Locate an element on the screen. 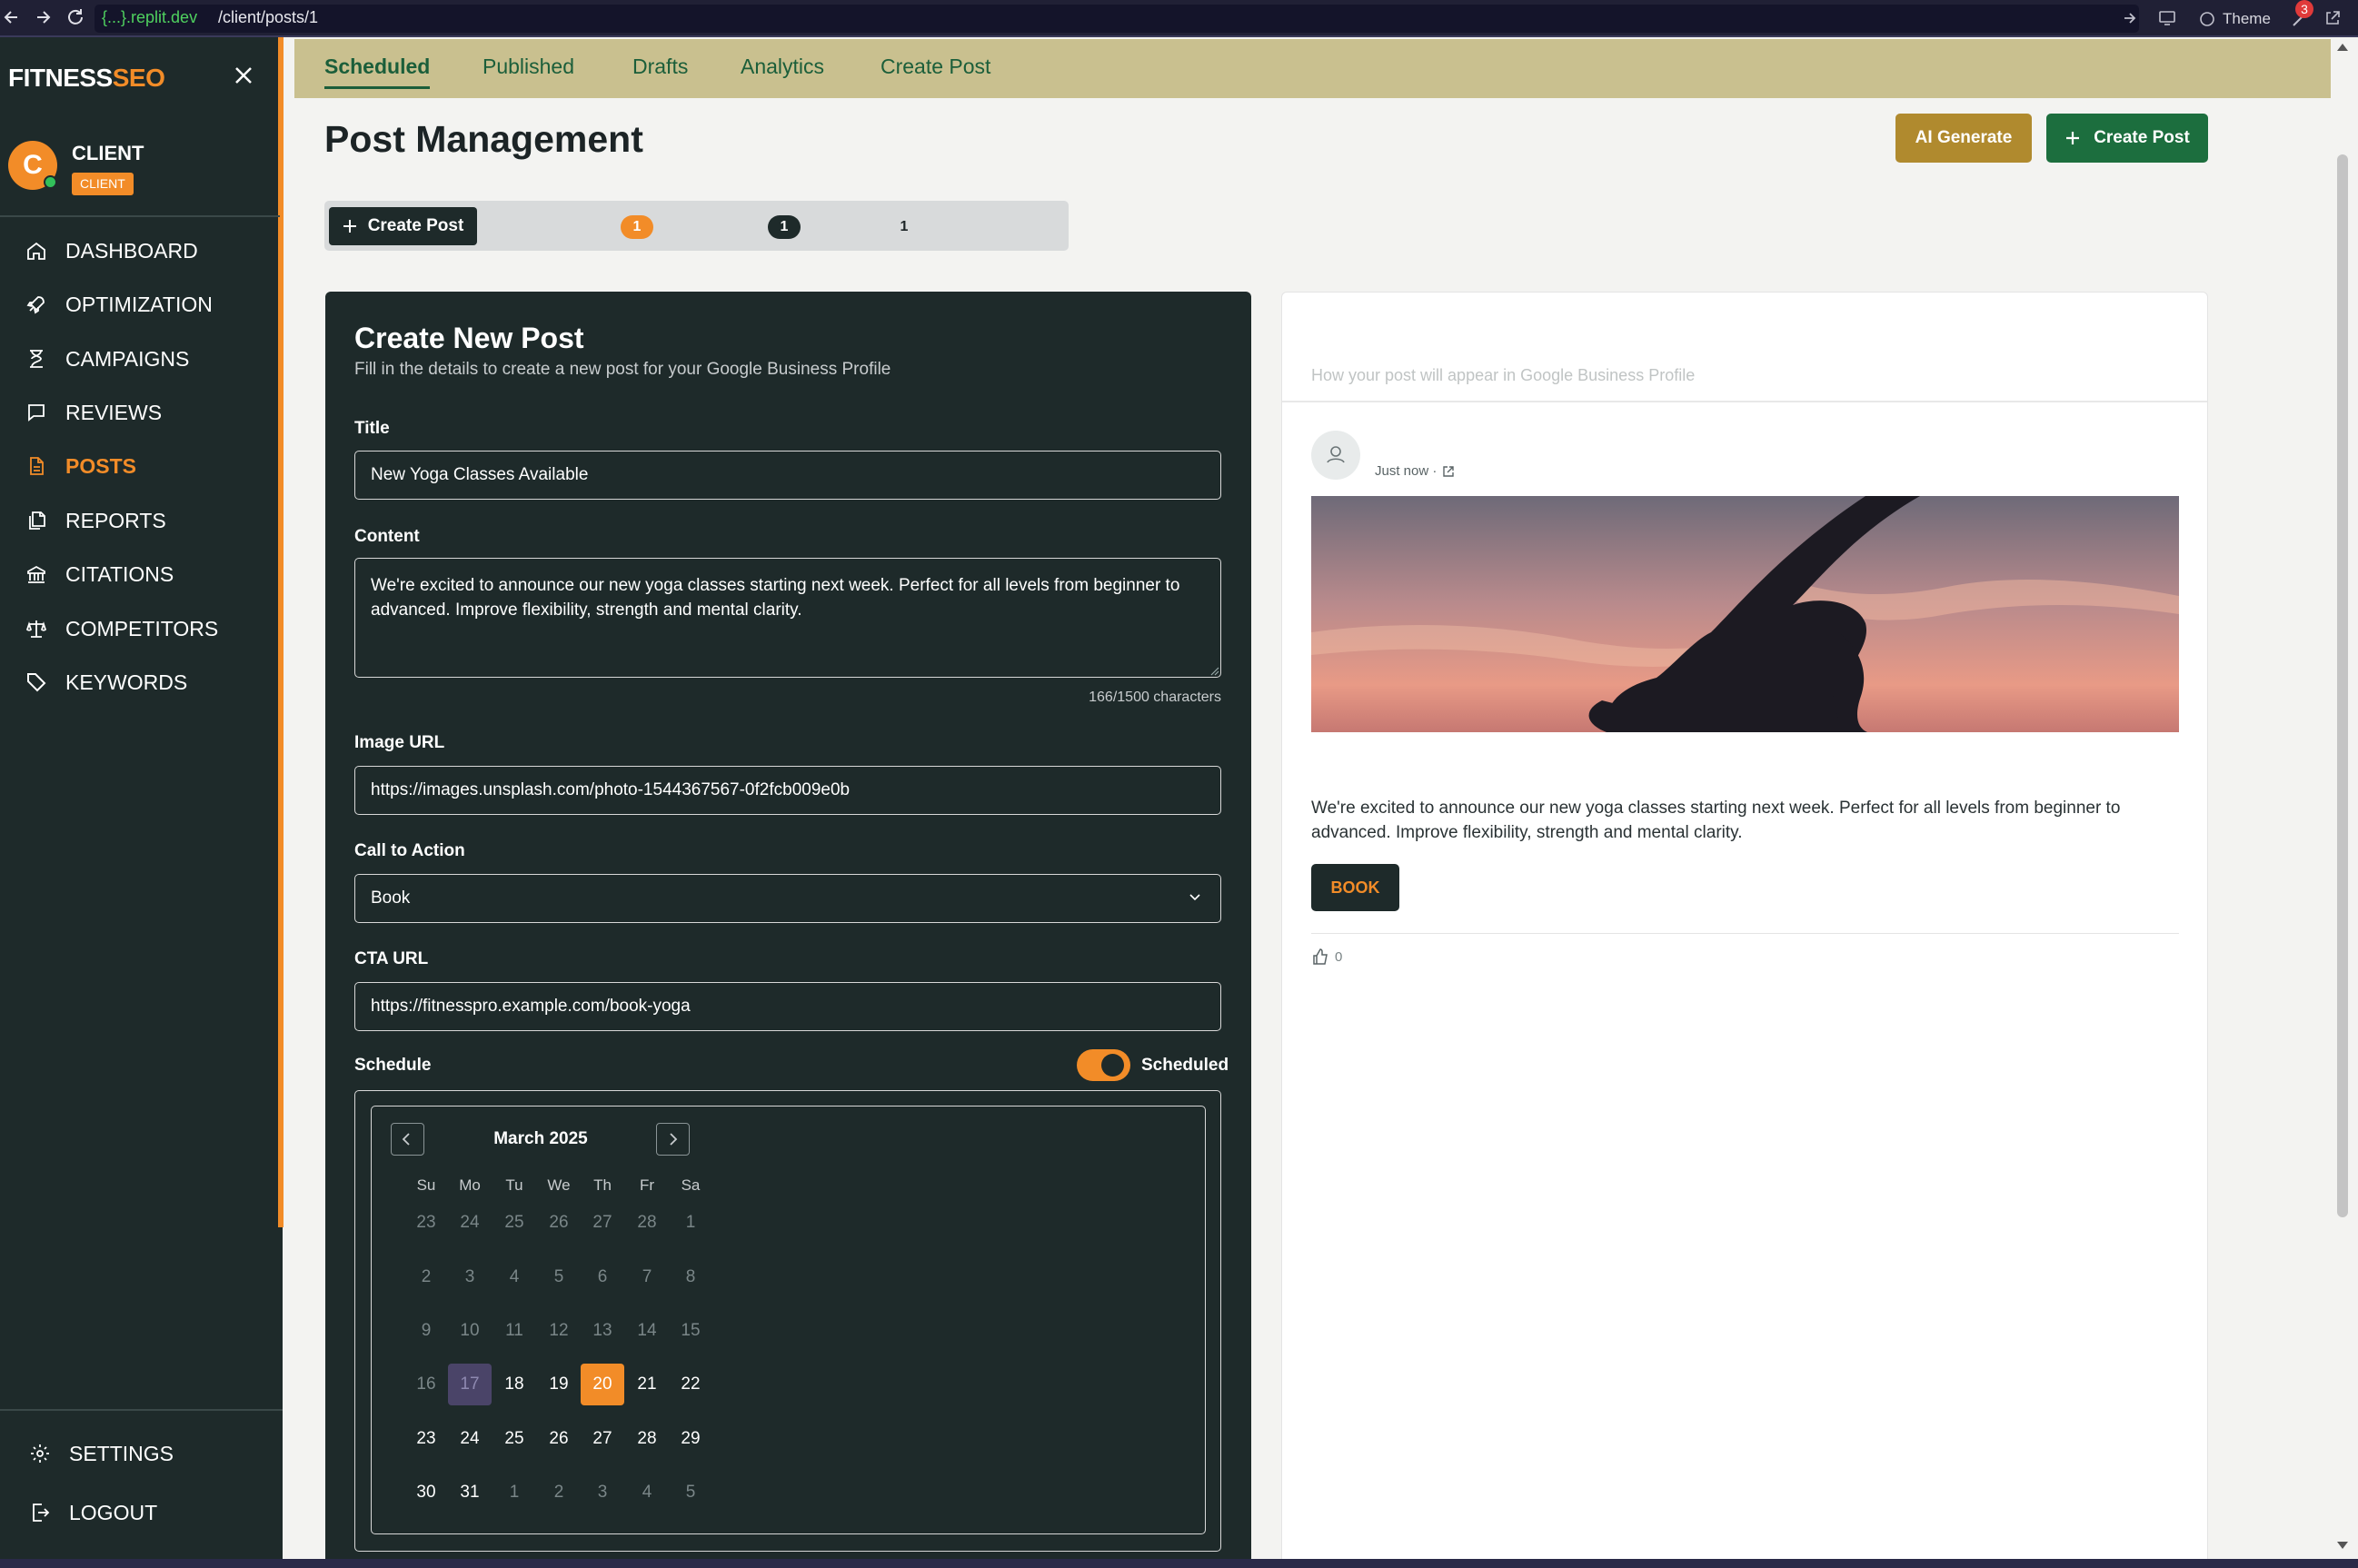 This screenshot has height=1568, width=2358. calendar-next-button is located at coordinates (673, 1139).